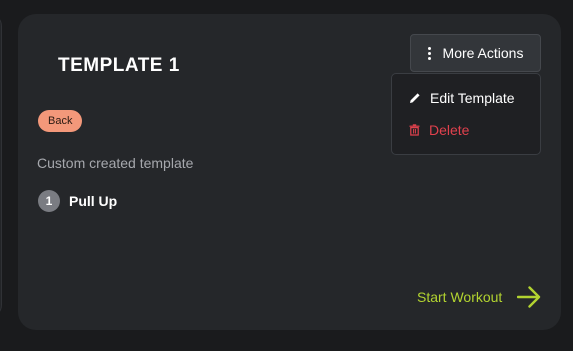  I want to click on edit-template-menu-item: Edit Template, so click(462, 98).